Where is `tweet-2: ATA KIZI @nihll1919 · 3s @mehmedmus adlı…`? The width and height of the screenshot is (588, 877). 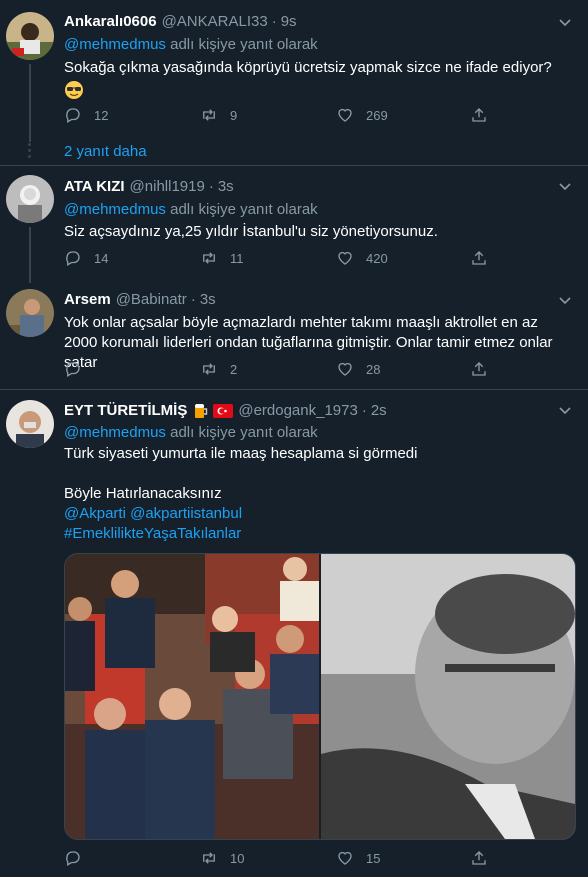
tweet-2: ATA KIZI @nihll1919 · 3s @mehmedmus adlı… is located at coordinates (294, 224).